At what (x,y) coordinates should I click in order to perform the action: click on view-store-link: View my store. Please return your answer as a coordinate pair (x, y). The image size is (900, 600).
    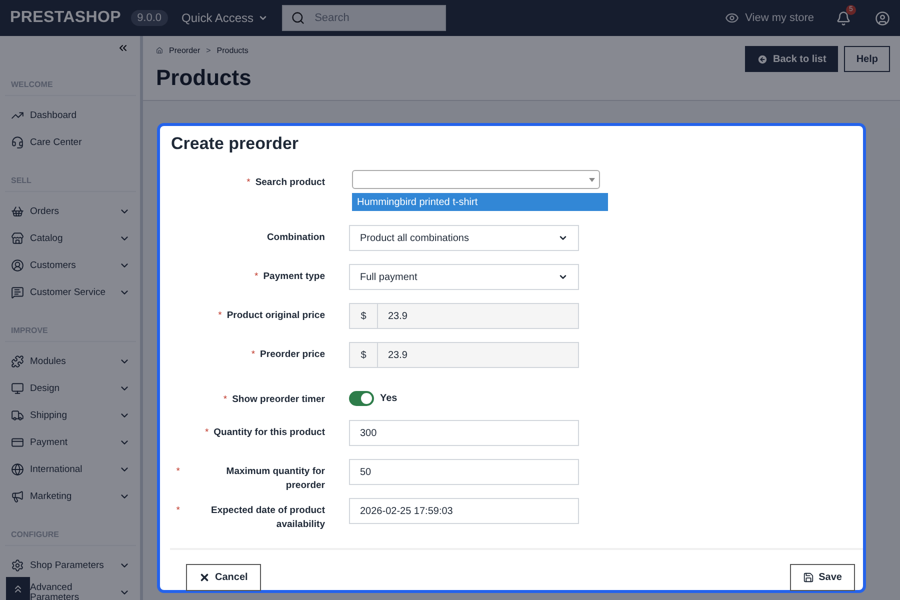
    Looking at the image, I should click on (769, 18).